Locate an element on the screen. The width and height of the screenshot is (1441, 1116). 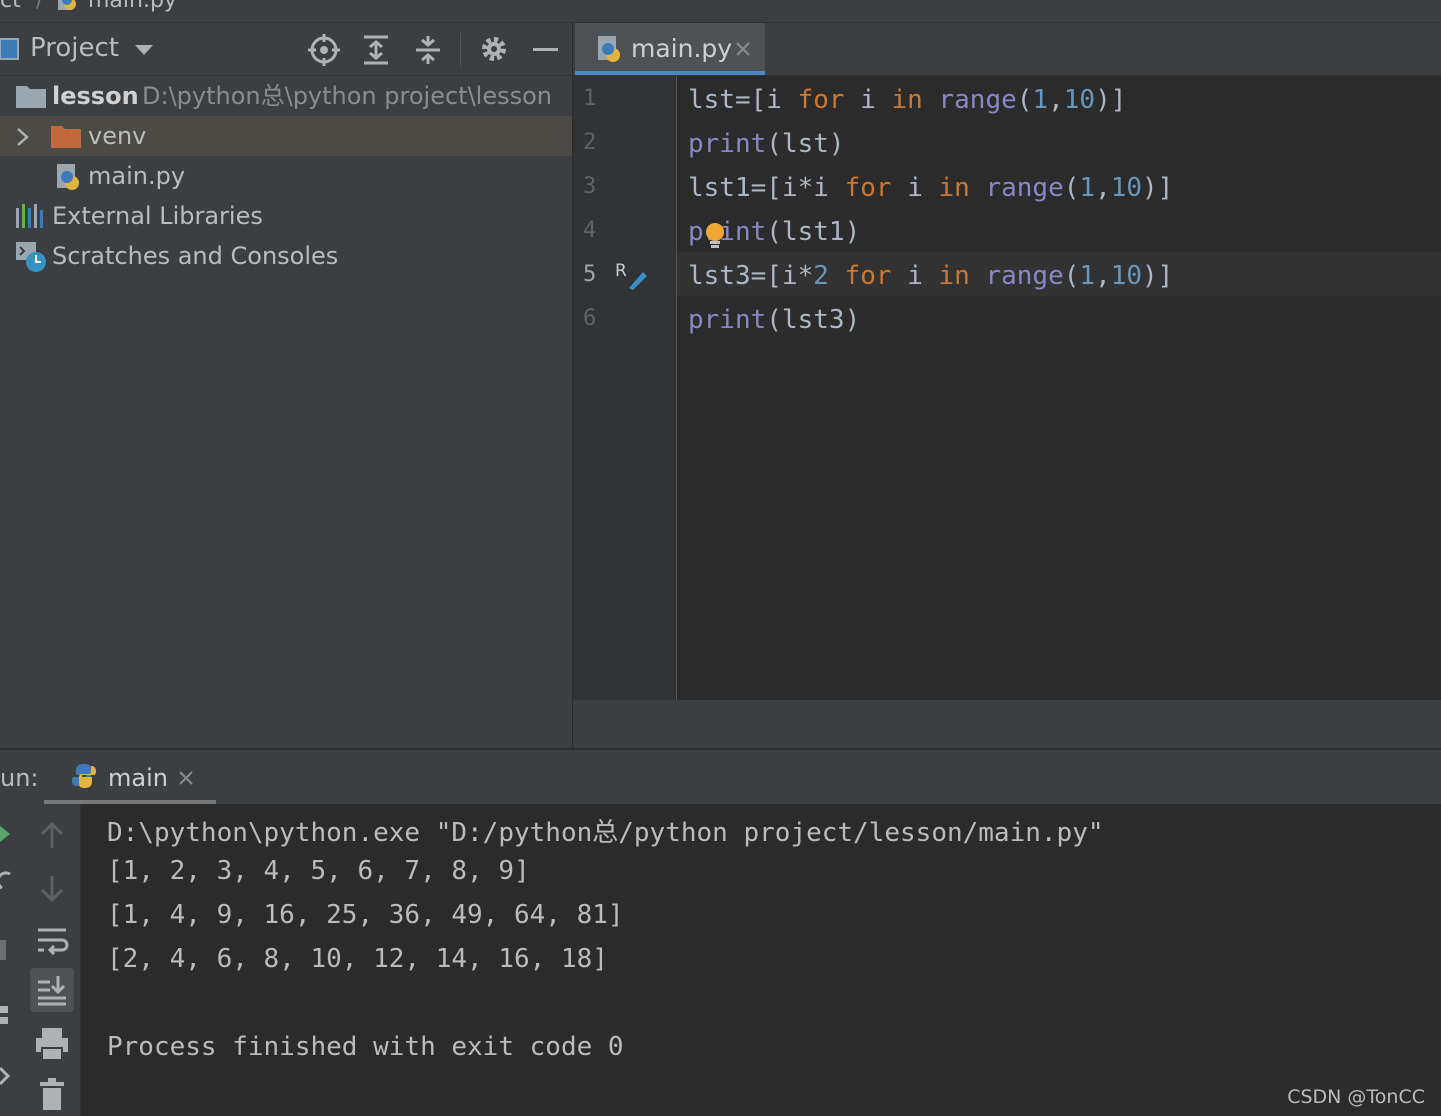
tree-item-lesson: lesson D:\python总\python project\lesson is located at coordinates (286, 96).